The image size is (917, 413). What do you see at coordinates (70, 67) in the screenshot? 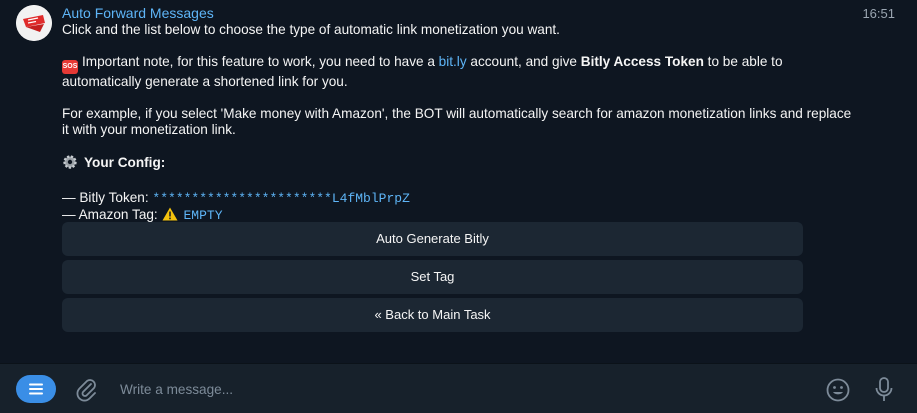
I see `sos-icon: SOS` at bounding box center [70, 67].